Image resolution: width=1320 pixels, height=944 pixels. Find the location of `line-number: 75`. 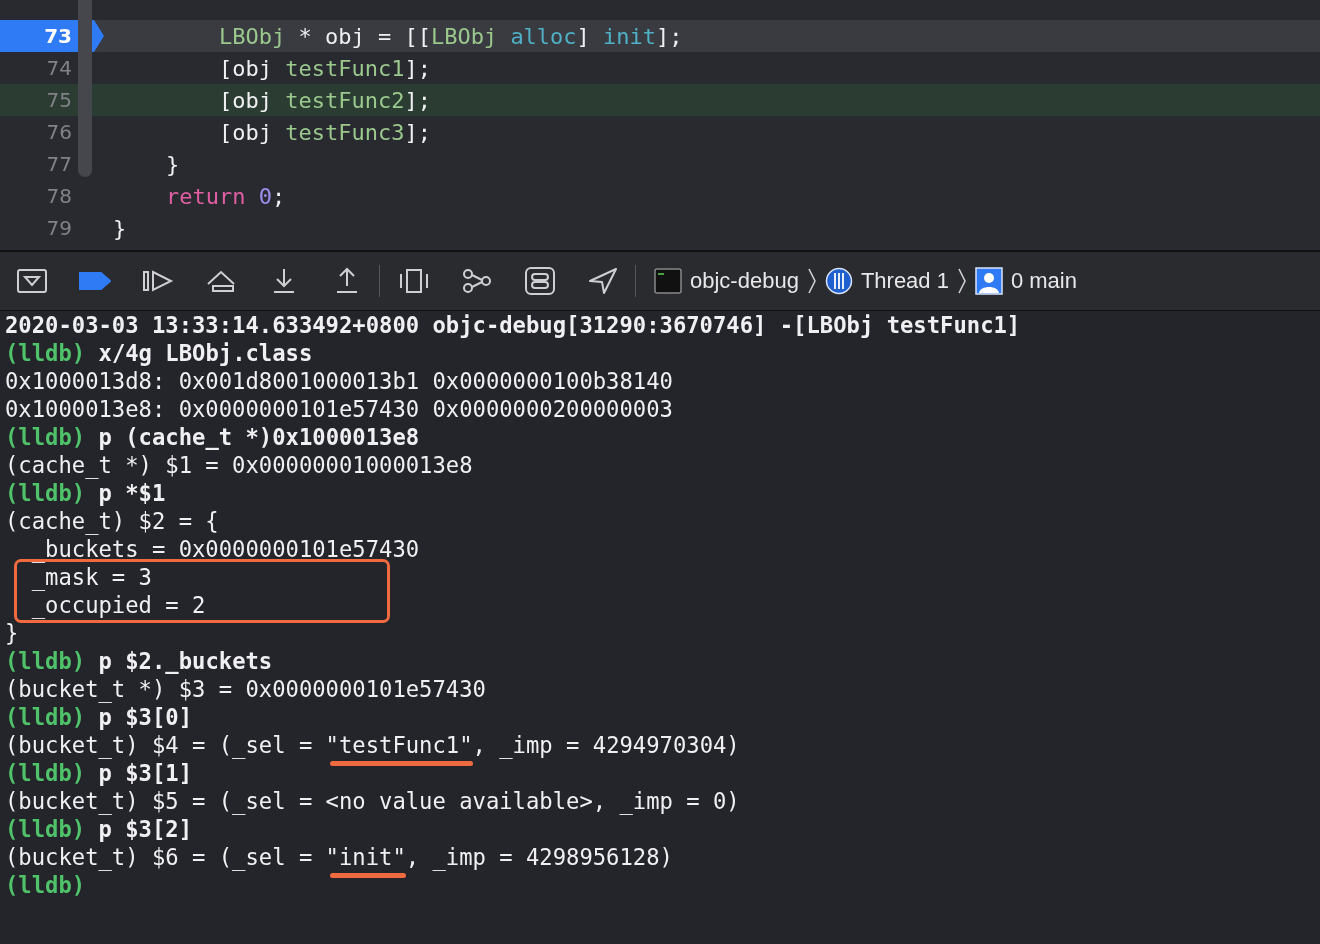

line-number: 75 is located at coordinates (58, 100).